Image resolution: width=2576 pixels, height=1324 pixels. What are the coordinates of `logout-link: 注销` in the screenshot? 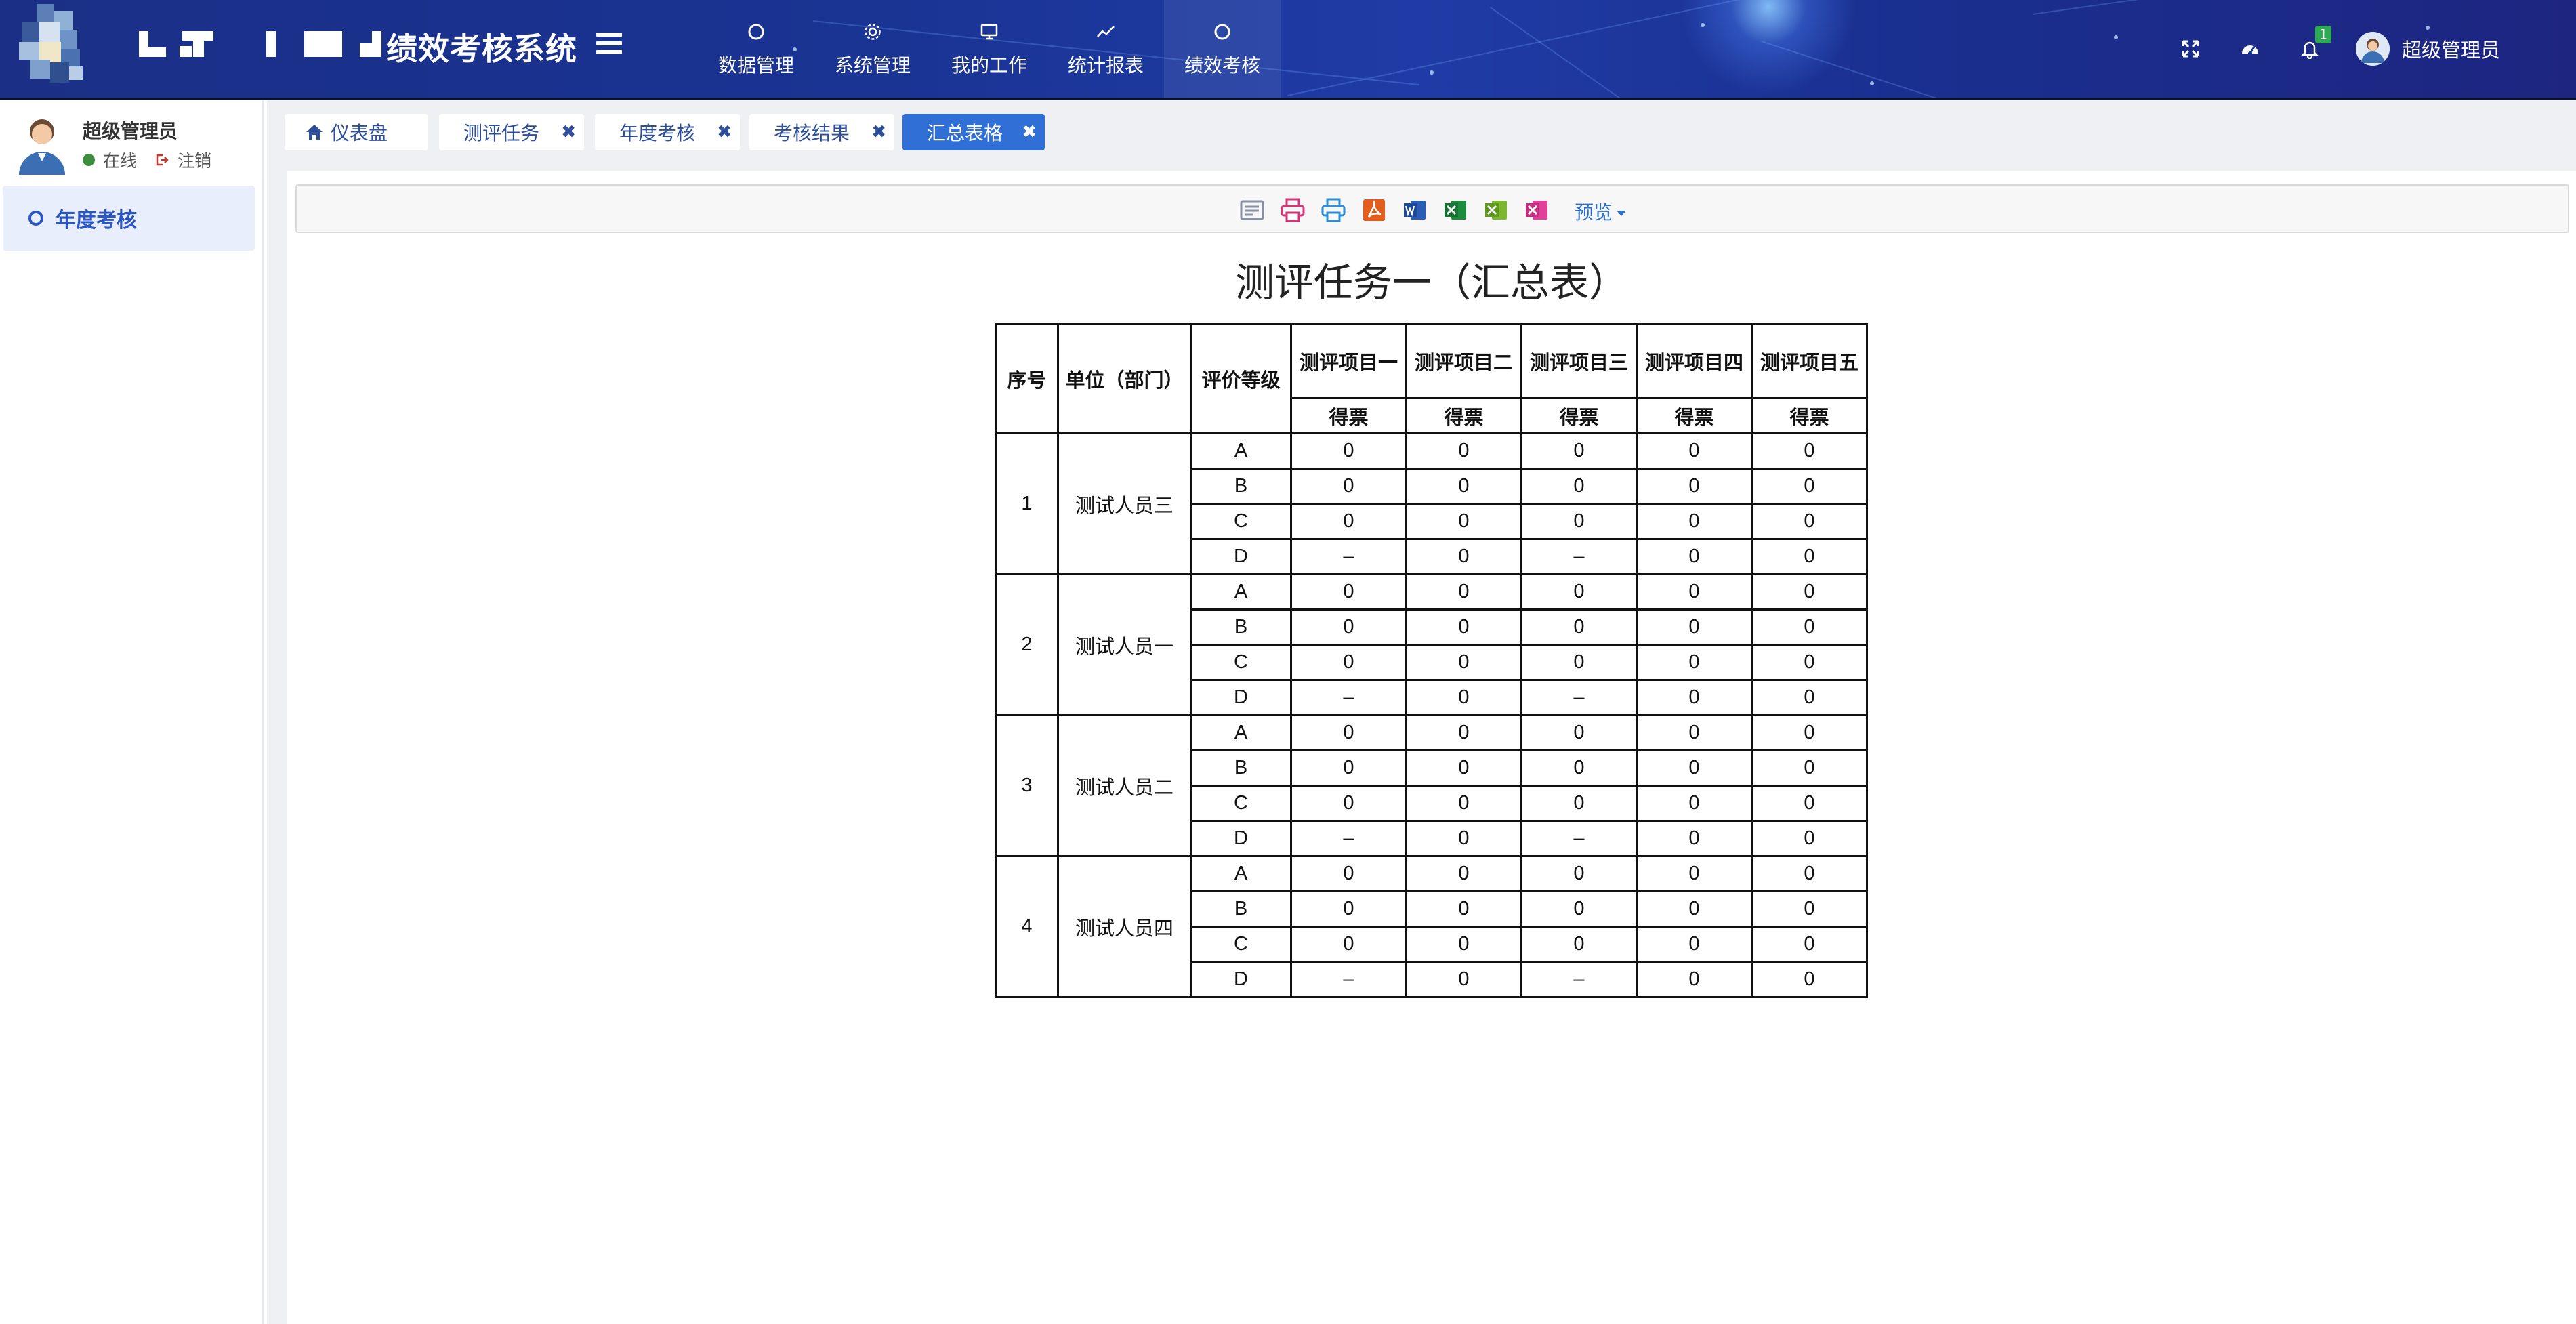 It's located at (194, 160).